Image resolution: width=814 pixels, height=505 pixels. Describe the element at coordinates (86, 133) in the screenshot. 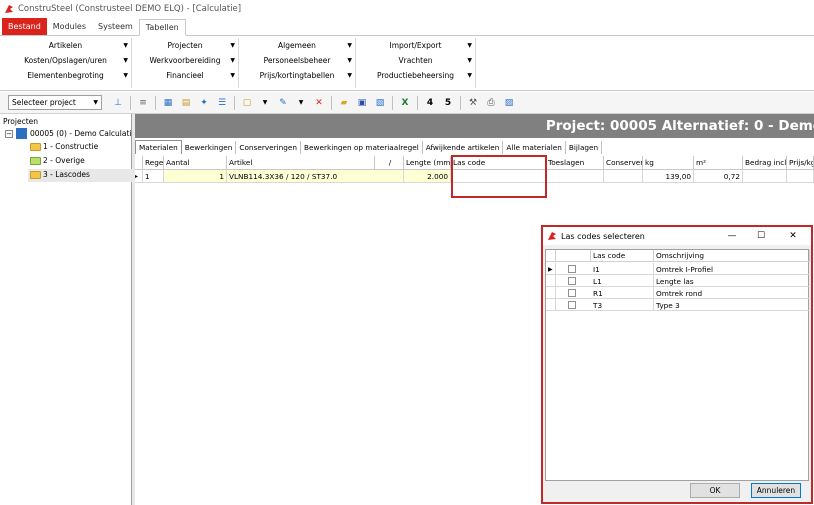

I see `tree-item-root: 00005 (0) - Demo Calculatie n` at that location.